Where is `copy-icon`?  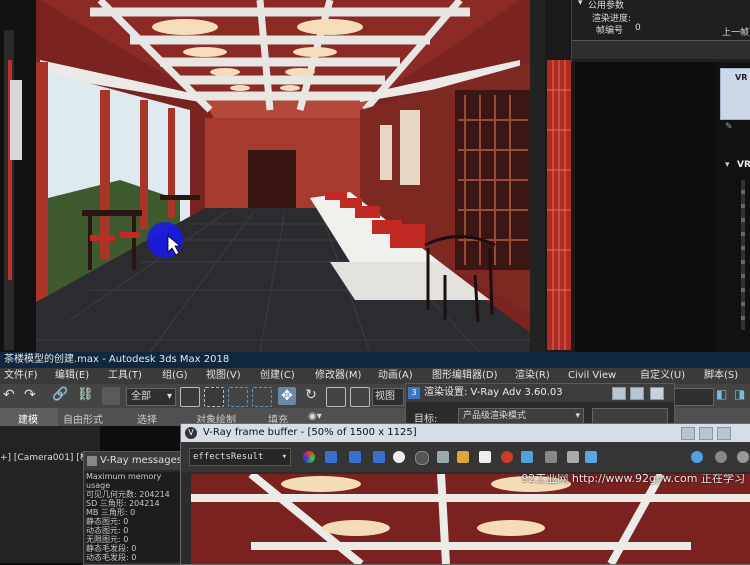 copy-icon is located at coordinates (485, 457).